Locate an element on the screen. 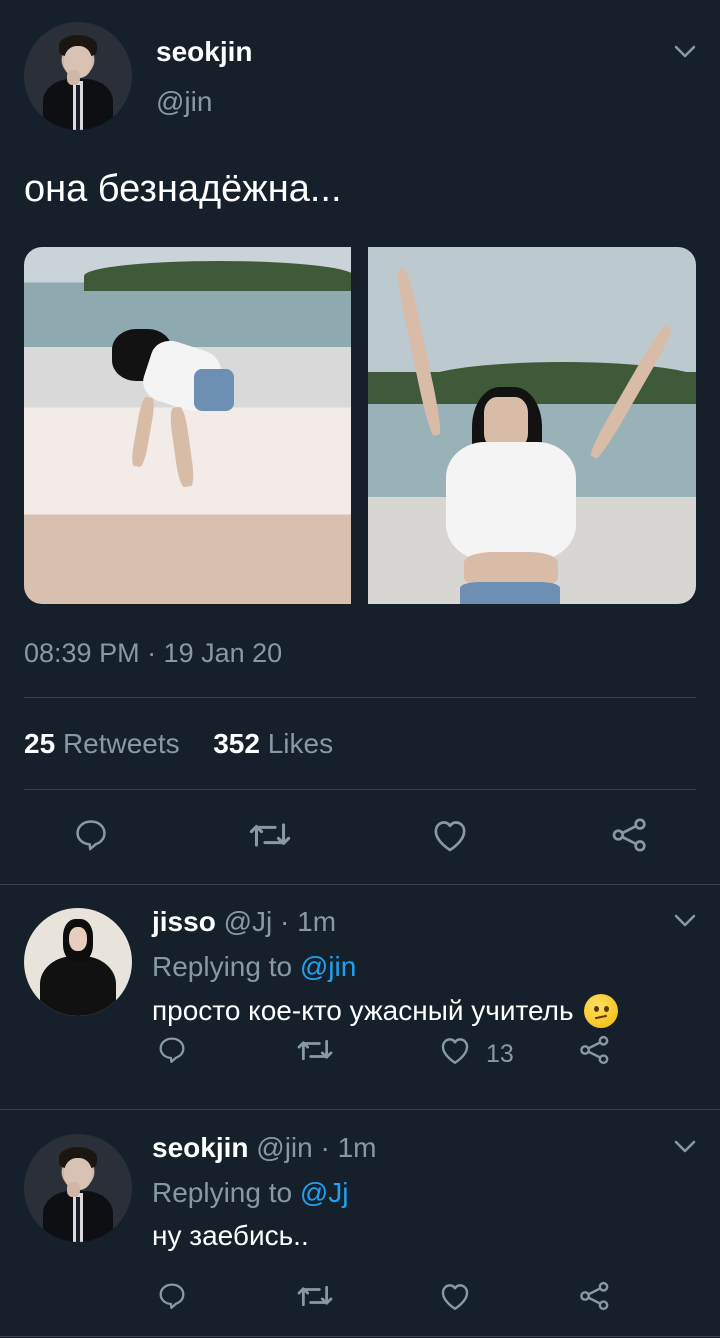  reply-actions: 13 is located at coordinates (360, 1054).